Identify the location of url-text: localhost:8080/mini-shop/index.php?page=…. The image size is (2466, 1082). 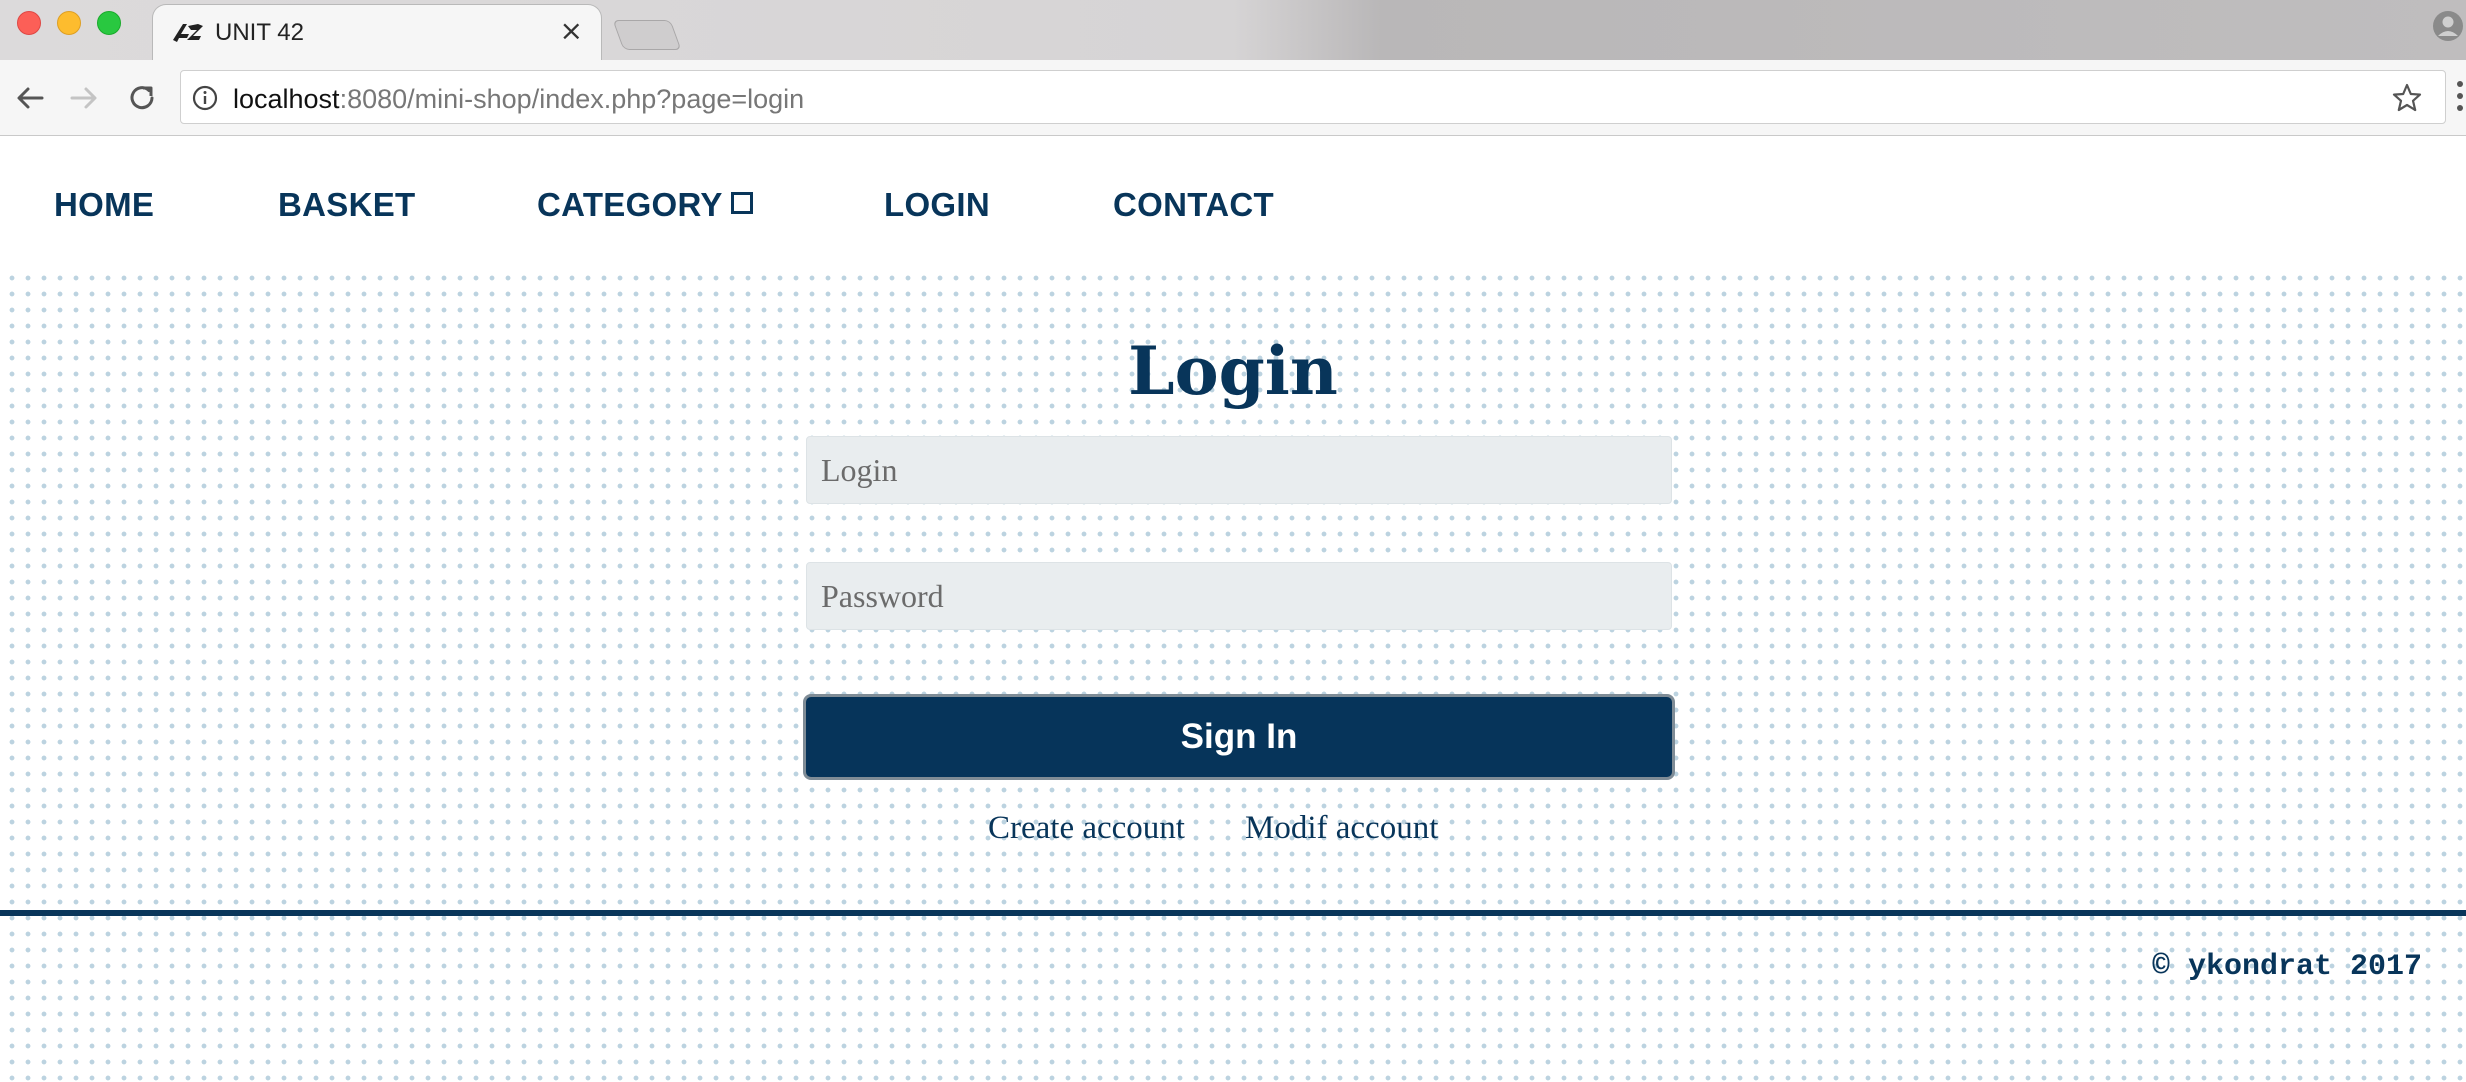
(518, 99).